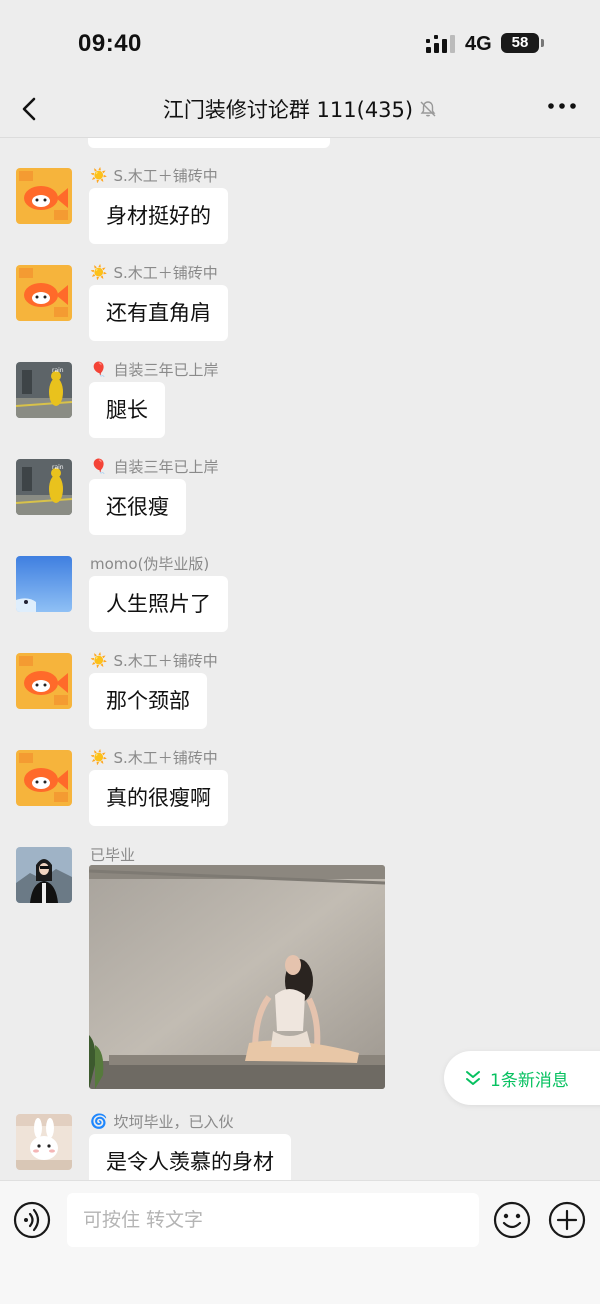 The height and width of the screenshot is (1304, 600). Describe the element at coordinates (562, 106) in the screenshot. I see `more-options-icon` at that location.